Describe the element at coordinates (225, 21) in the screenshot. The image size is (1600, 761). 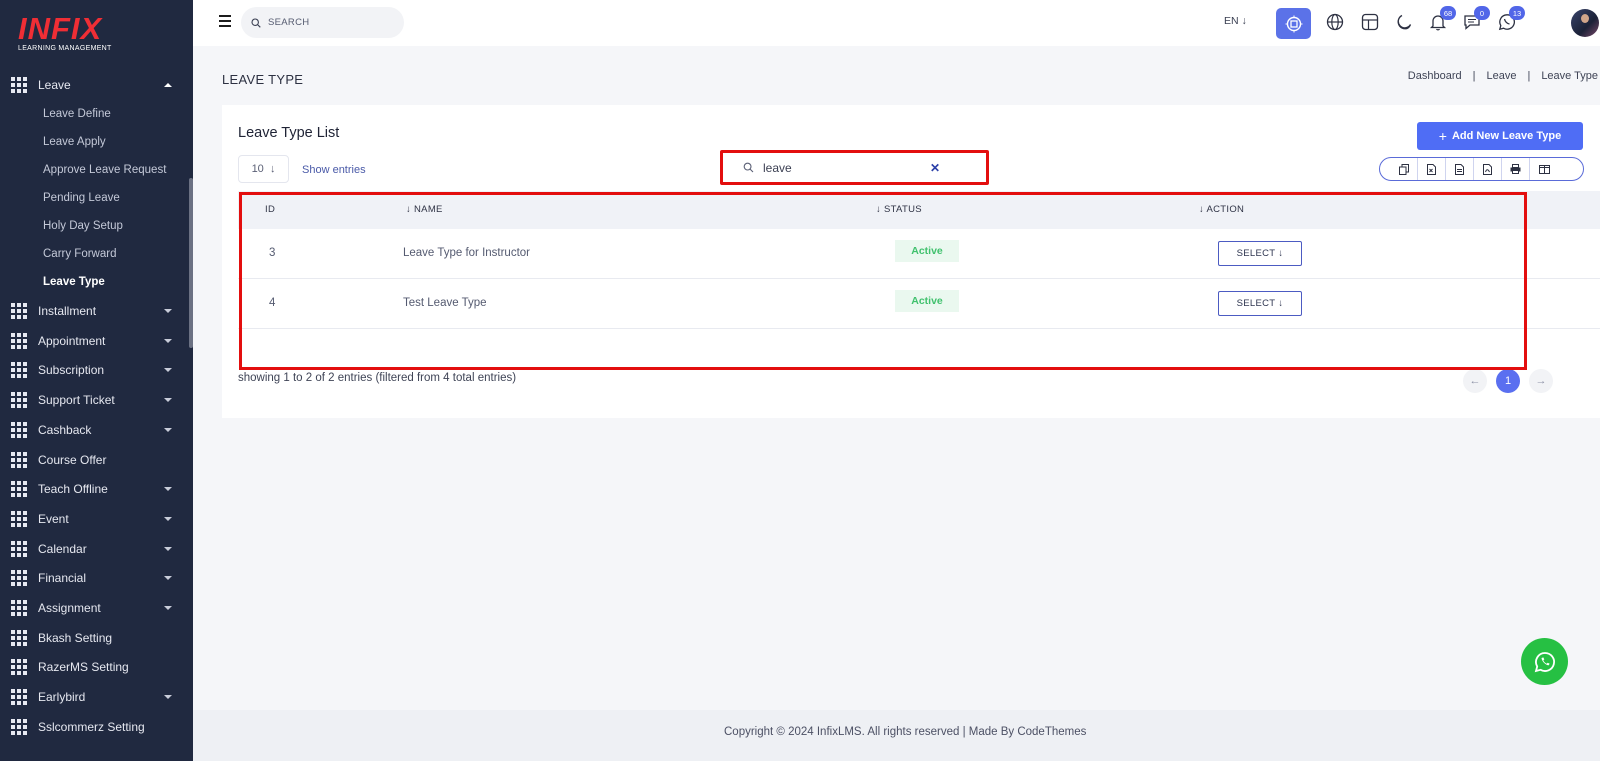
I see `hamburger-menu-icon` at that location.